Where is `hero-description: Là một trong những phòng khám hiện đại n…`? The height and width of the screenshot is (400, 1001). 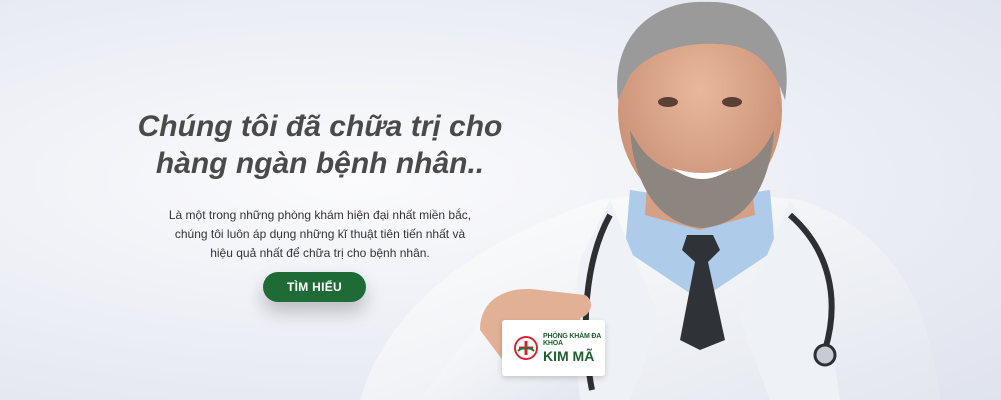
hero-description: Là một trong những phòng khám hiện đại n… is located at coordinates (320, 234).